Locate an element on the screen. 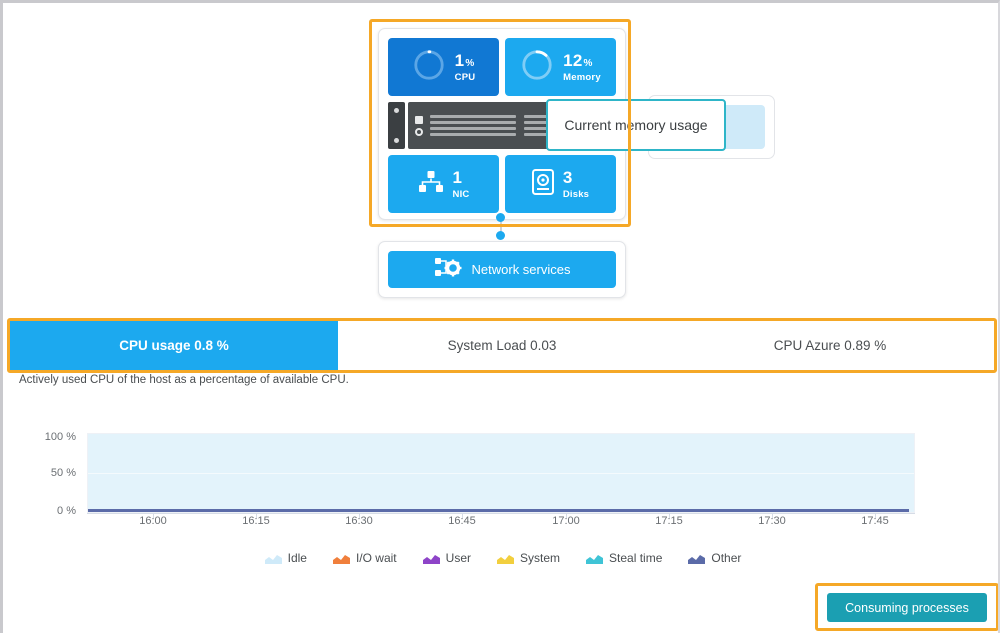 This screenshot has width=1000, height=633. topology-connector-dot-upper is located at coordinates (500, 217).